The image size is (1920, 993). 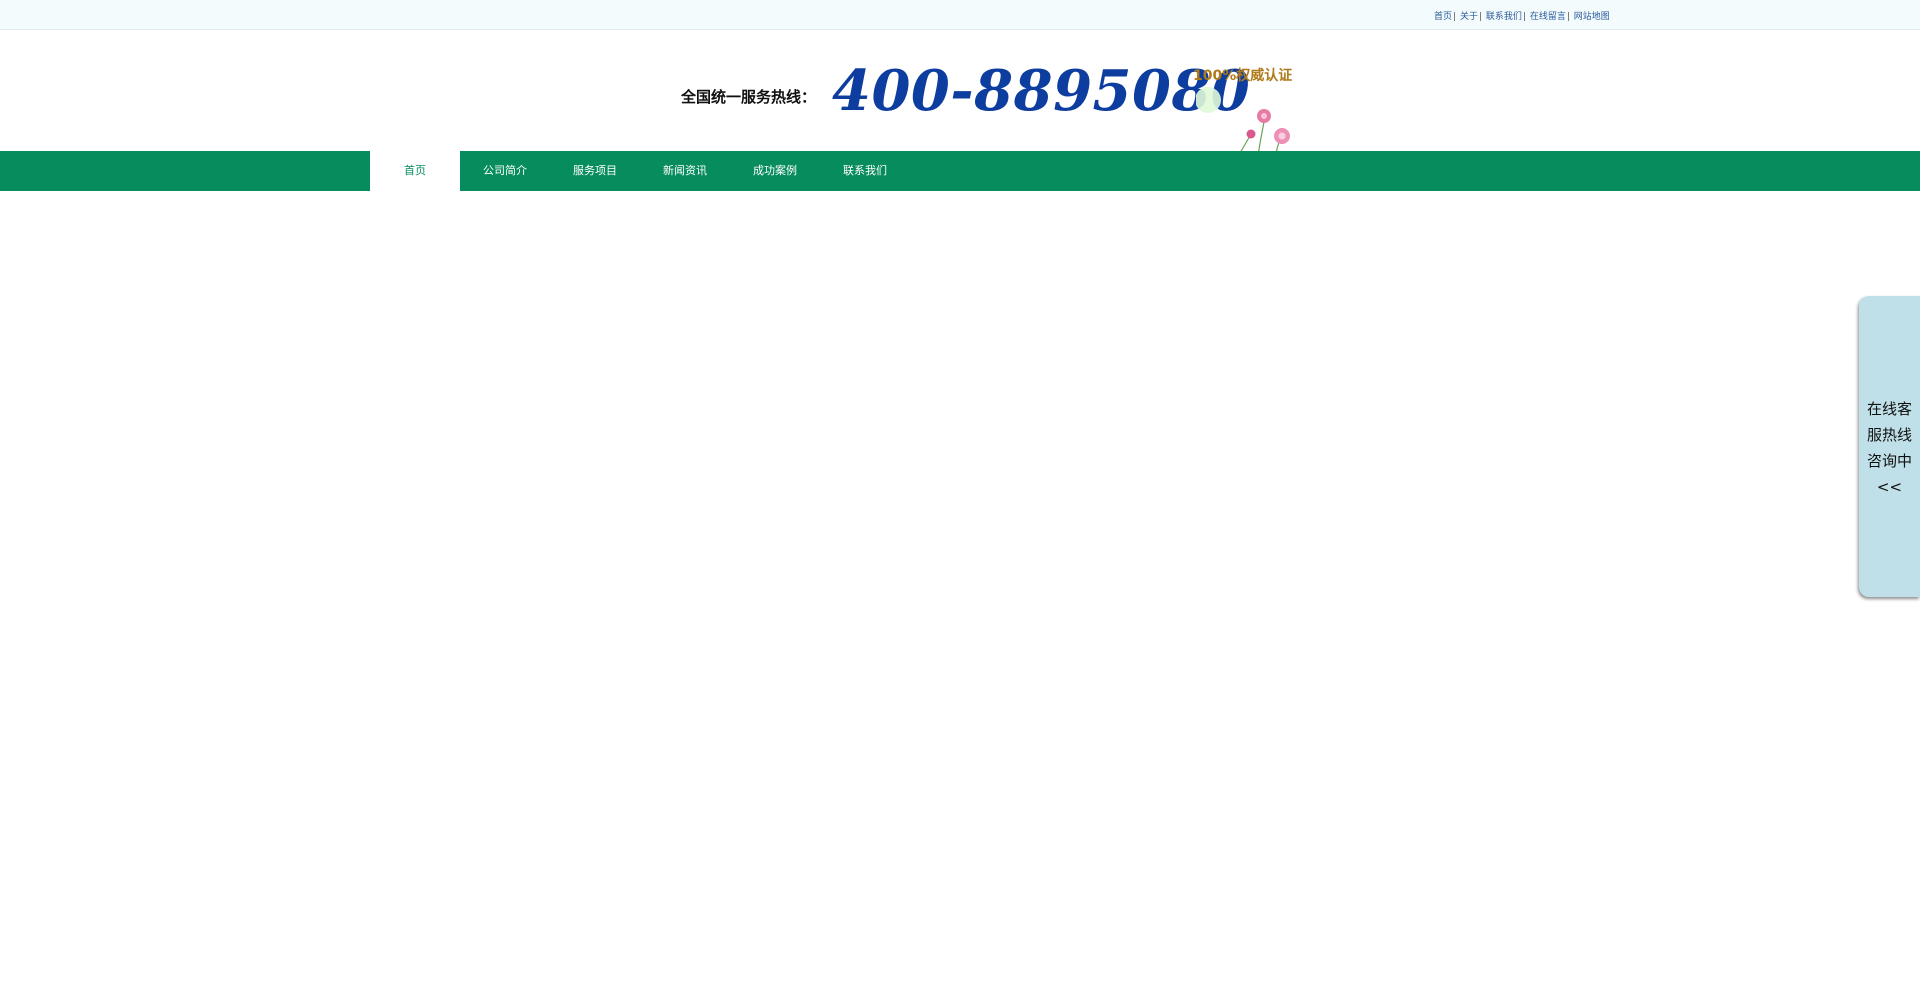 What do you see at coordinates (1443, 17) in the screenshot?
I see `top-link-home: 首页` at bounding box center [1443, 17].